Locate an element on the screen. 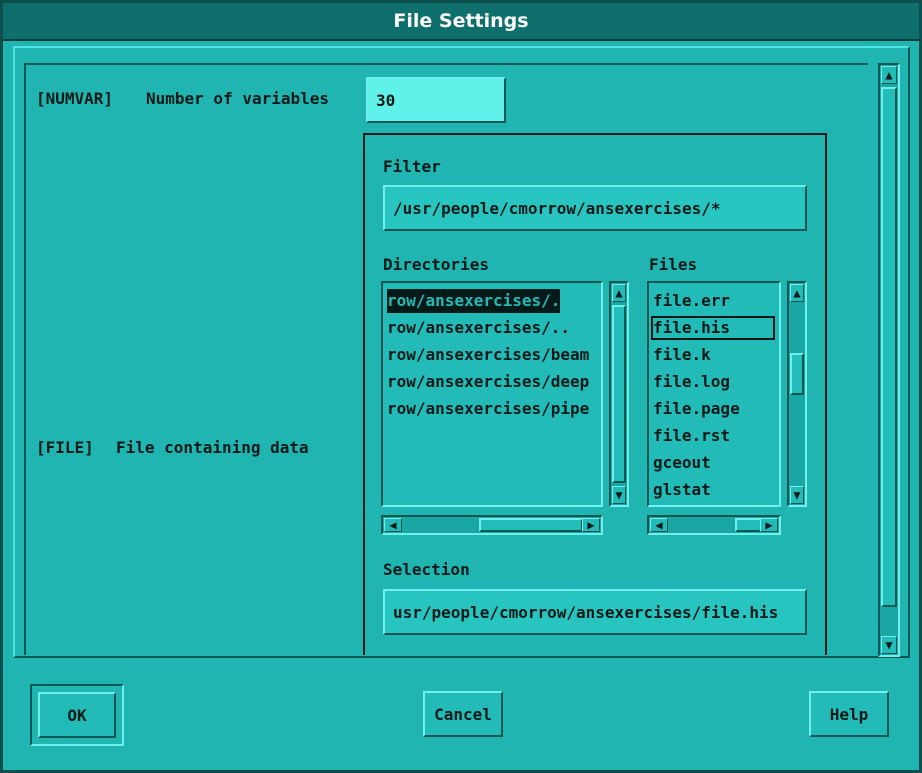 The width and height of the screenshot is (922, 773). file-item: file.rst is located at coordinates (691, 436).